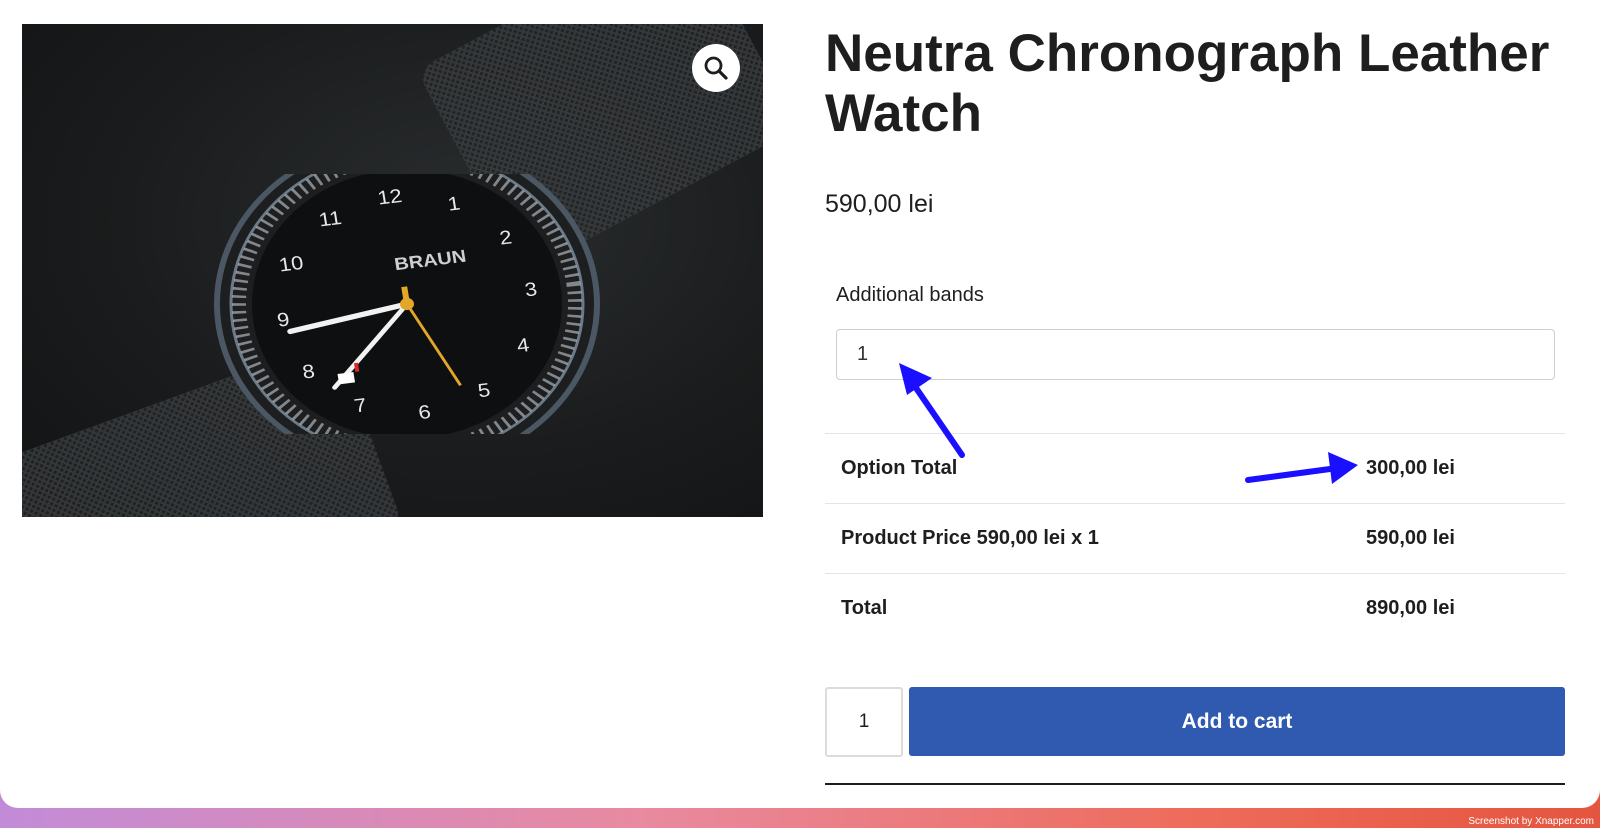  What do you see at coordinates (1410, 538) in the screenshot?
I see `product-price-value: 590,00 lei` at bounding box center [1410, 538].